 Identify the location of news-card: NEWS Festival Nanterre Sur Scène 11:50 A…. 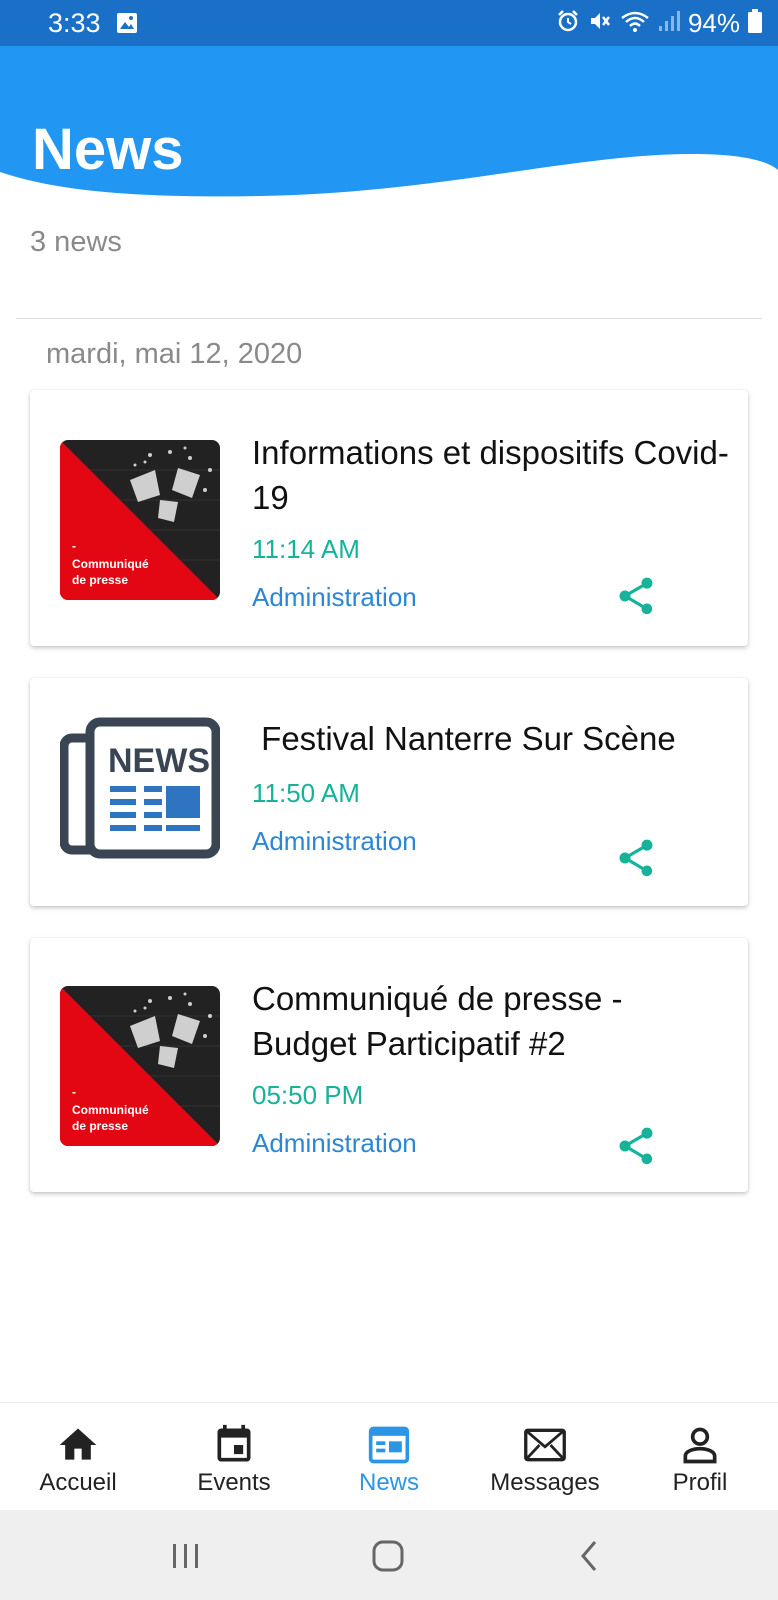
(389, 792).